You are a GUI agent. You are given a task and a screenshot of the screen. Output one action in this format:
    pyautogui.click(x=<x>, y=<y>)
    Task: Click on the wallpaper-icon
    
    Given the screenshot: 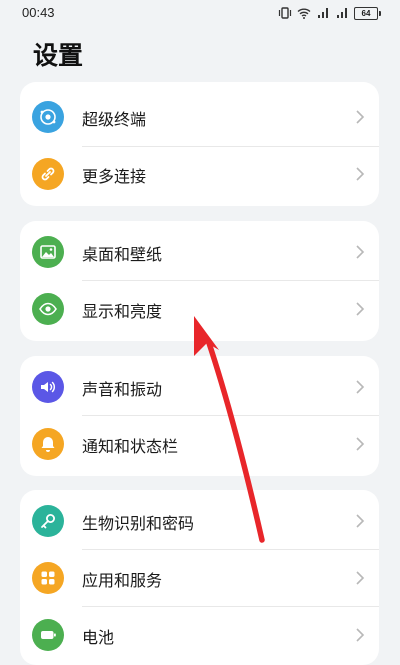 What is the action you would take?
    pyautogui.click(x=48, y=252)
    